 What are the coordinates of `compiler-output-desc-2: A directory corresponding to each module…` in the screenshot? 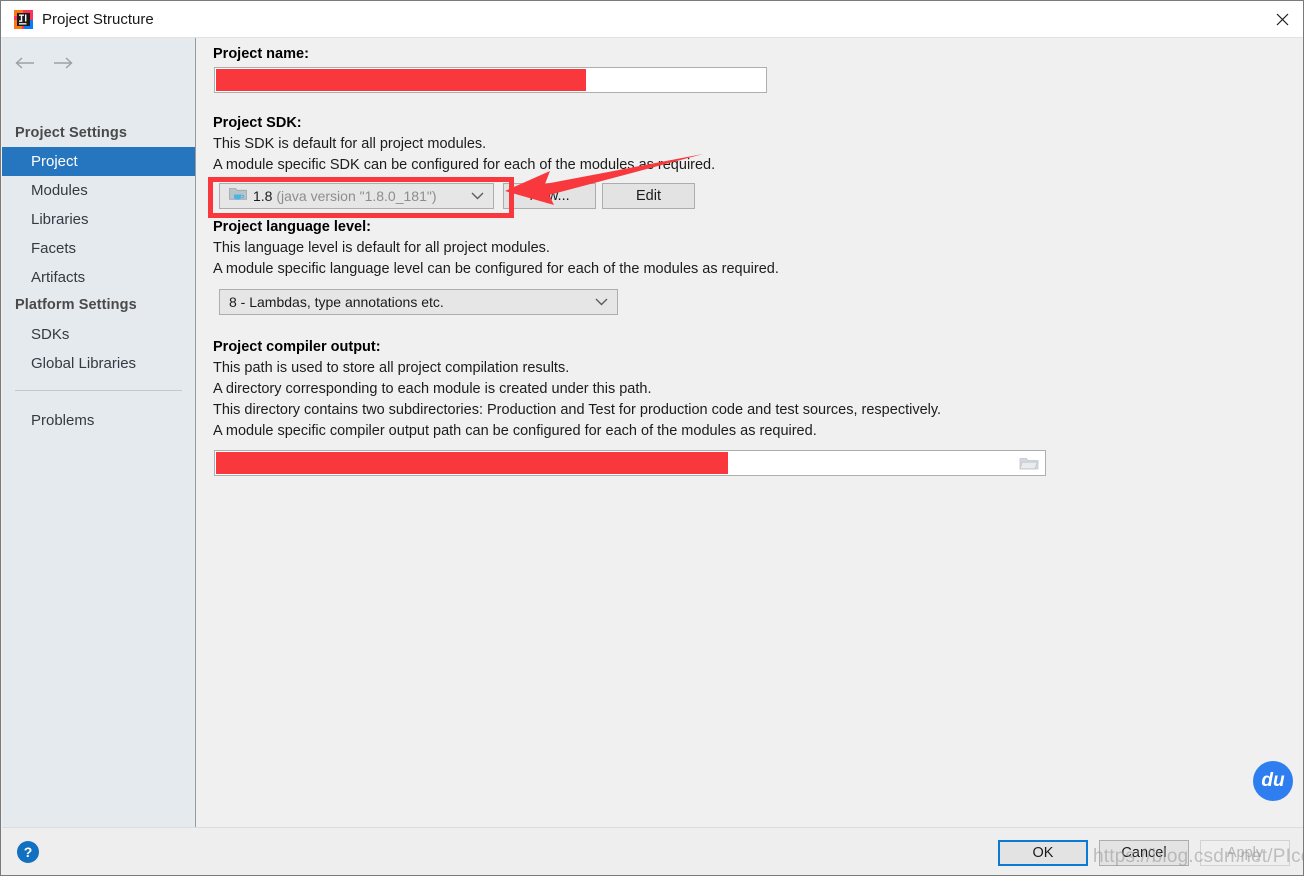 It's located at (432, 389).